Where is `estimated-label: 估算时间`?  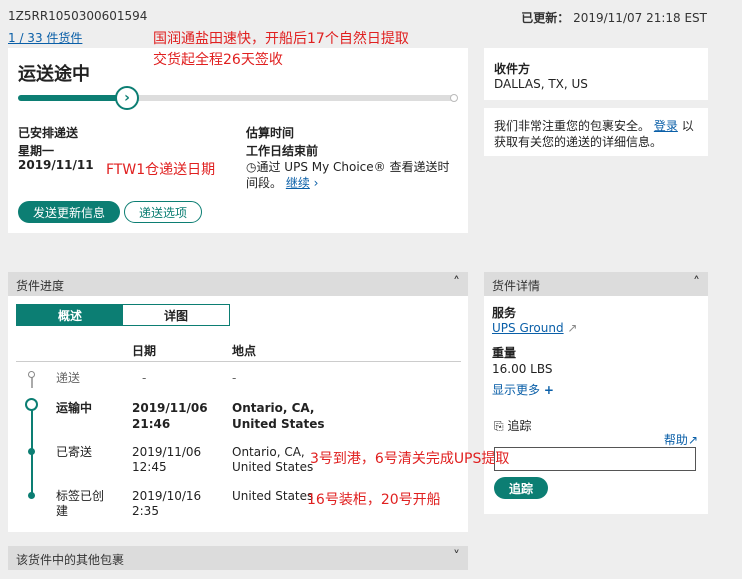 estimated-label: 估算时间 is located at coordinates (270, 133).